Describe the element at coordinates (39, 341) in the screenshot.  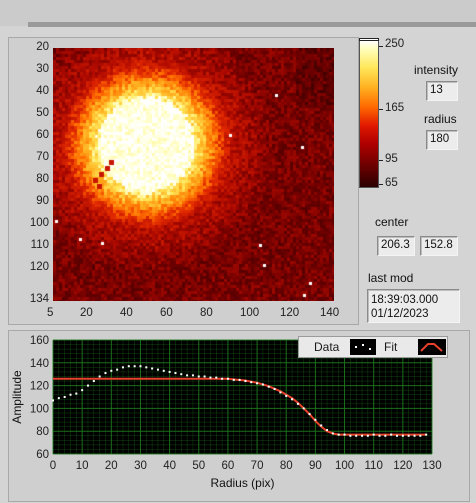
I see `y-tick-label: 160` at that location.